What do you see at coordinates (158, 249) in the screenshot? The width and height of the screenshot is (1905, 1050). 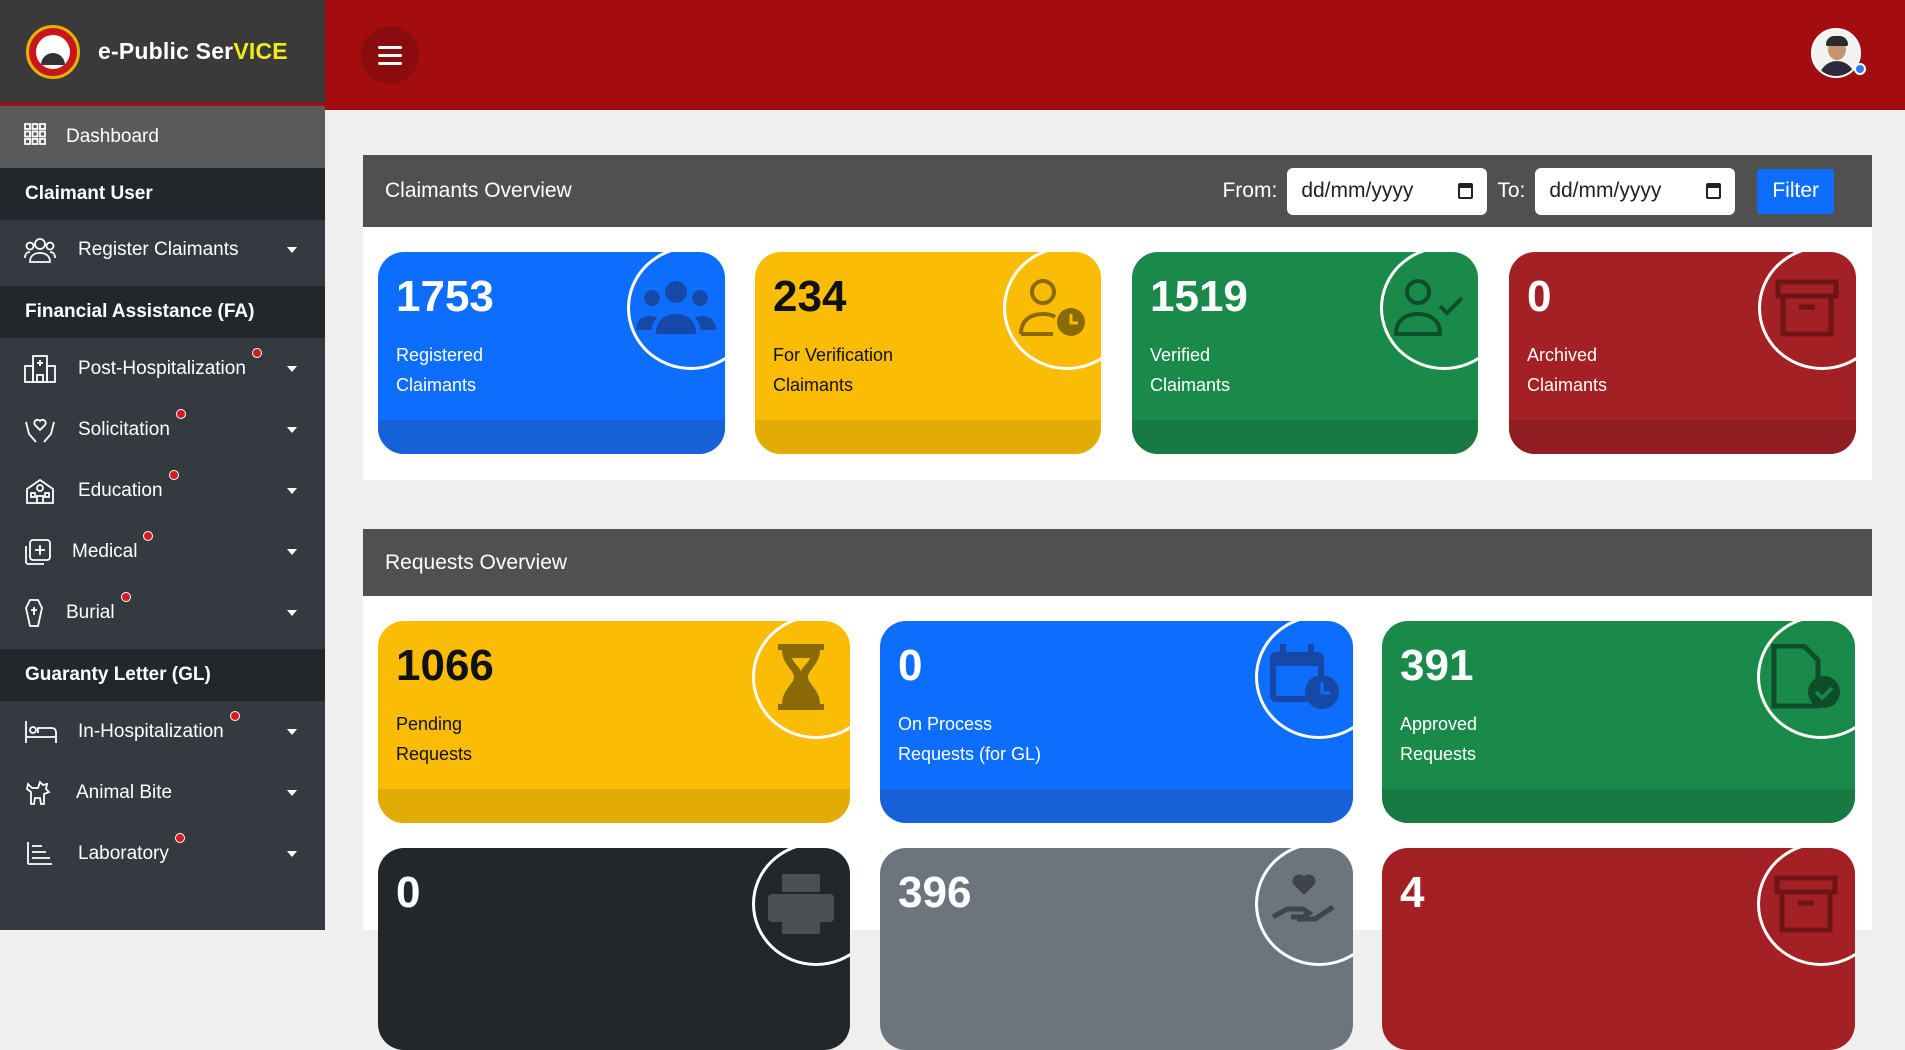 I see `sidebar-item-label: Register Claimants` at bounding box center [158, 249].